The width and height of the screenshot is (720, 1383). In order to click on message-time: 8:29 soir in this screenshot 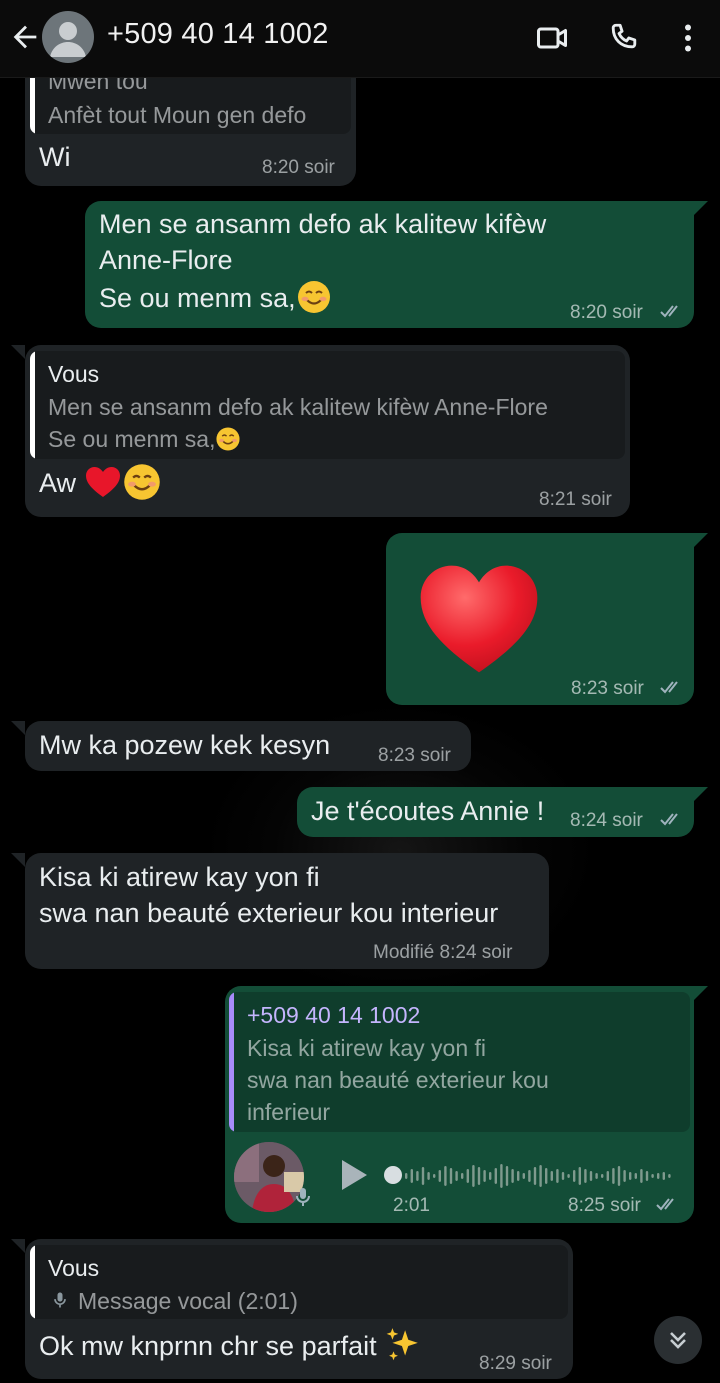, I will do `click(515, 1363)`.